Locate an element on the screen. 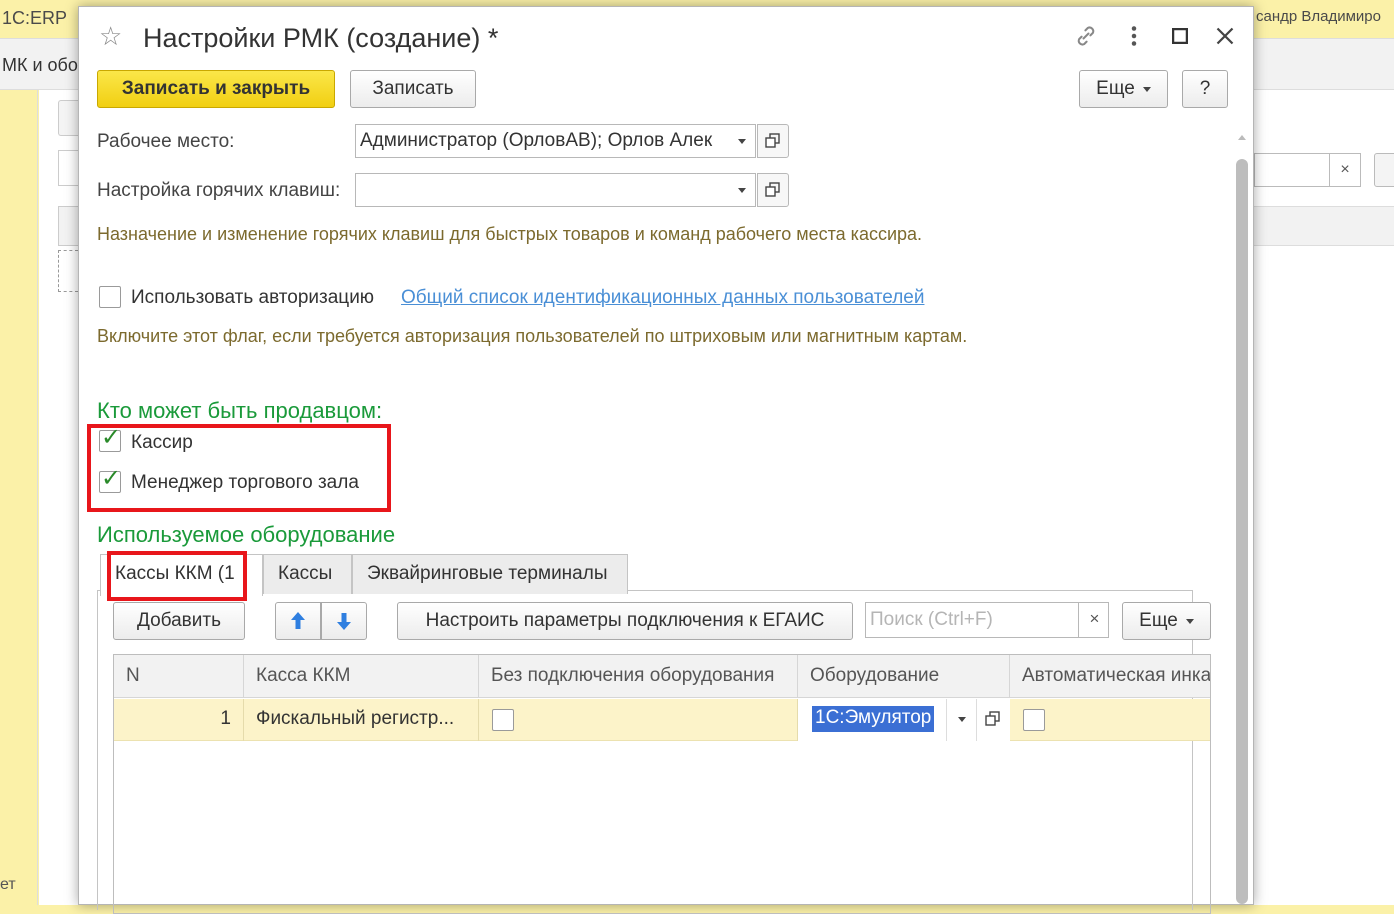 This screenshot has height=914, width=1394. table-more-label: Еще is located at coordinates (1158, 620).